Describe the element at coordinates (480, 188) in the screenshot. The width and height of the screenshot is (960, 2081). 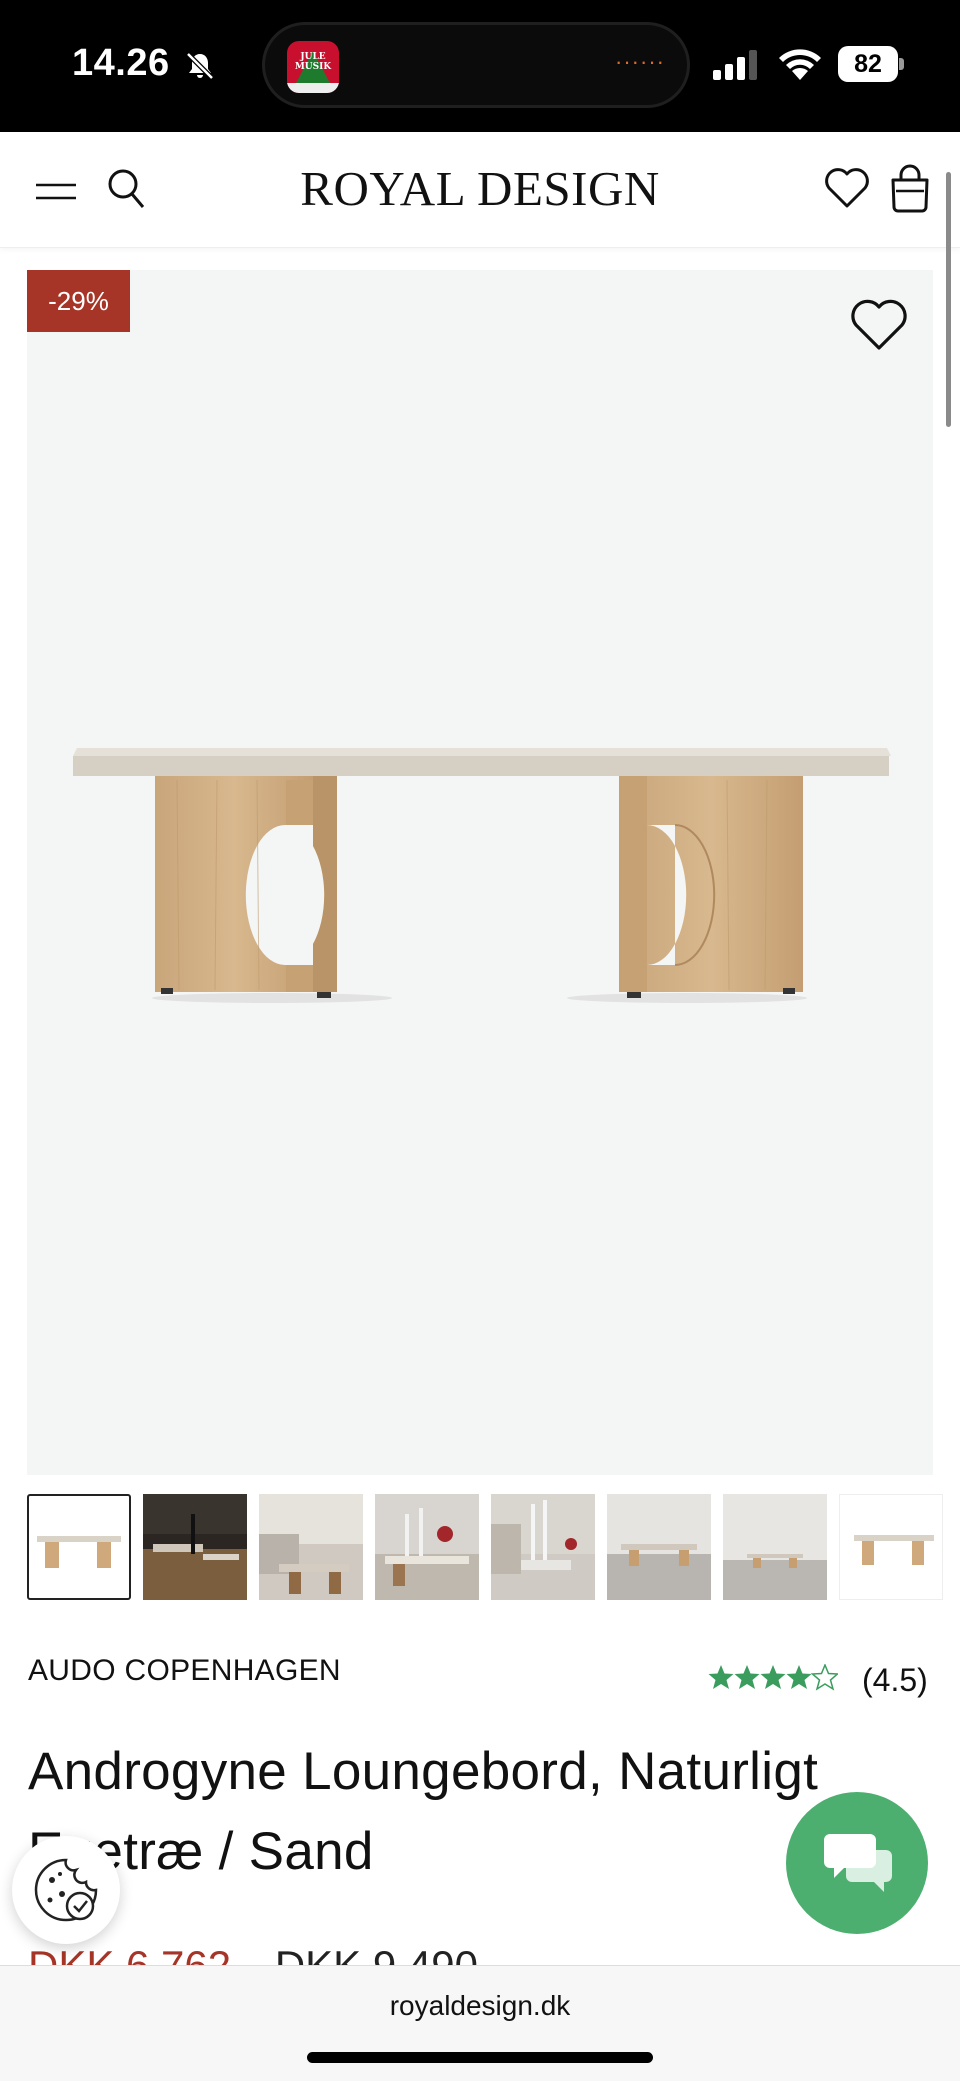
I see `site-logo: ROYAL DESIGN` at that location.